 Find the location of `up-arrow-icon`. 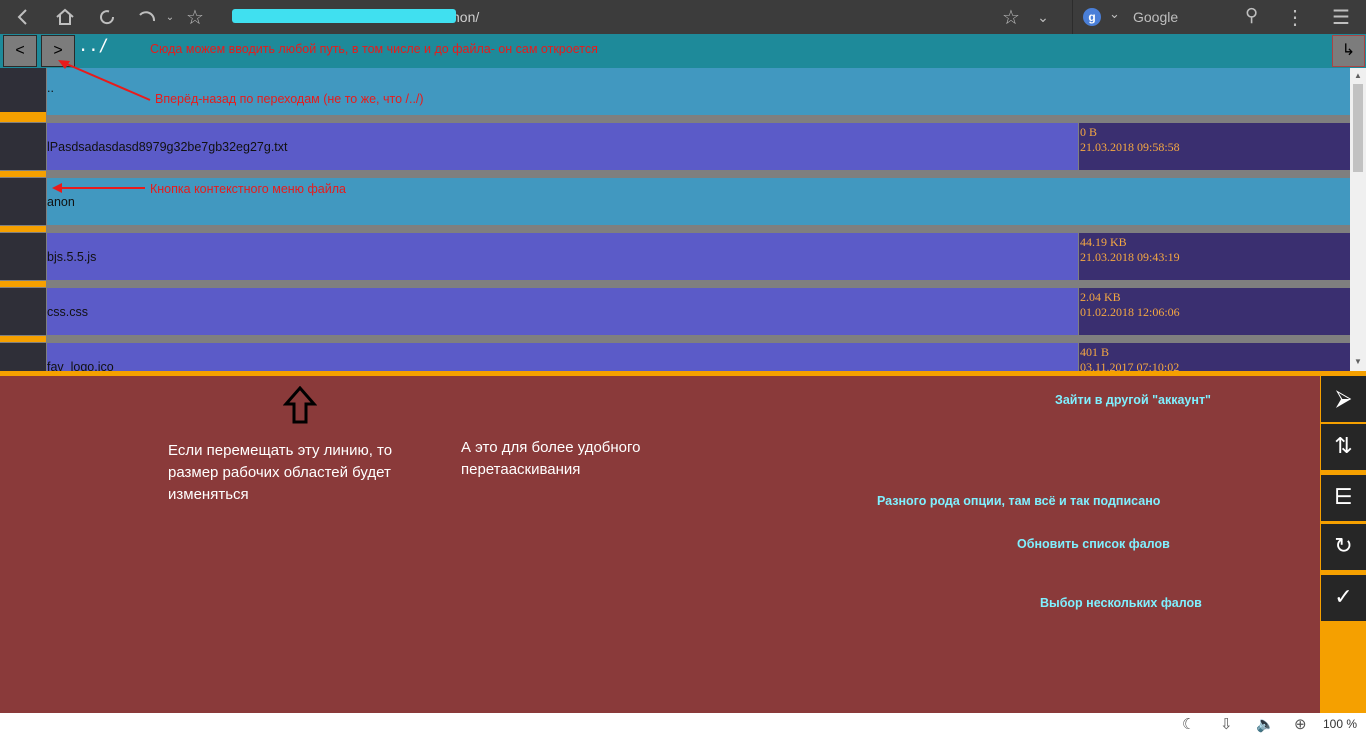

up-arrow-icon is located at coordinates (300, 405).